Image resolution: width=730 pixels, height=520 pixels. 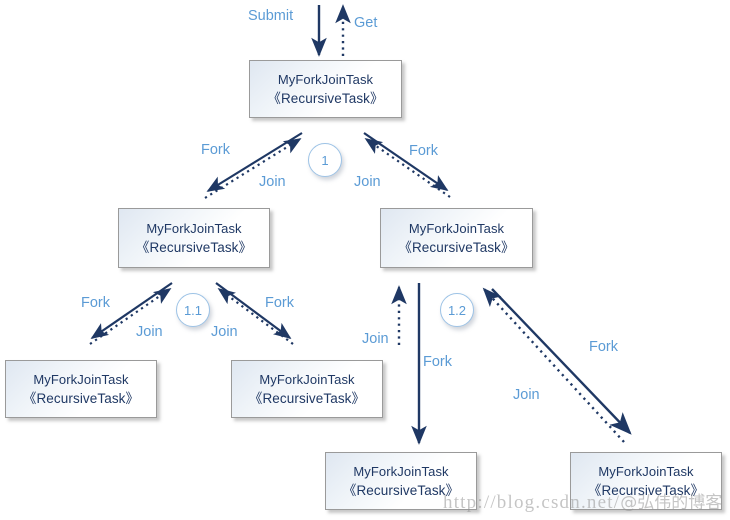 What do you see at coordinates (224, 332) in the screenshot?
I see `label-join-n1-right: Join` at bounding box center [224, 332].